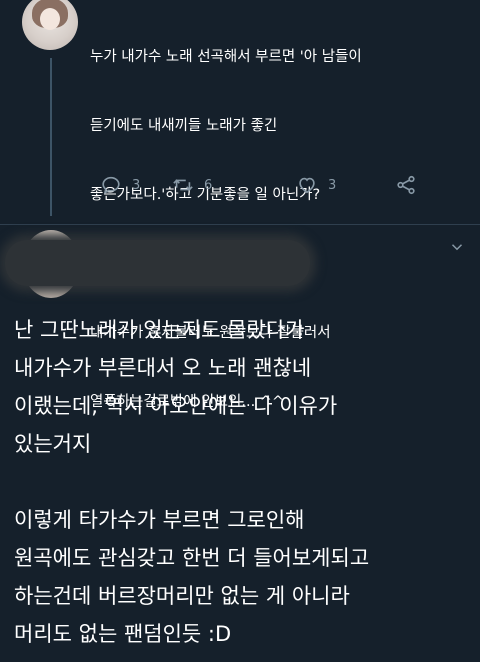 This screenshot has width=480, height=662. What do you see at coordinates (157, 263) in the screenshot?
I see `redacted-username` at bounding box center [157, 263].